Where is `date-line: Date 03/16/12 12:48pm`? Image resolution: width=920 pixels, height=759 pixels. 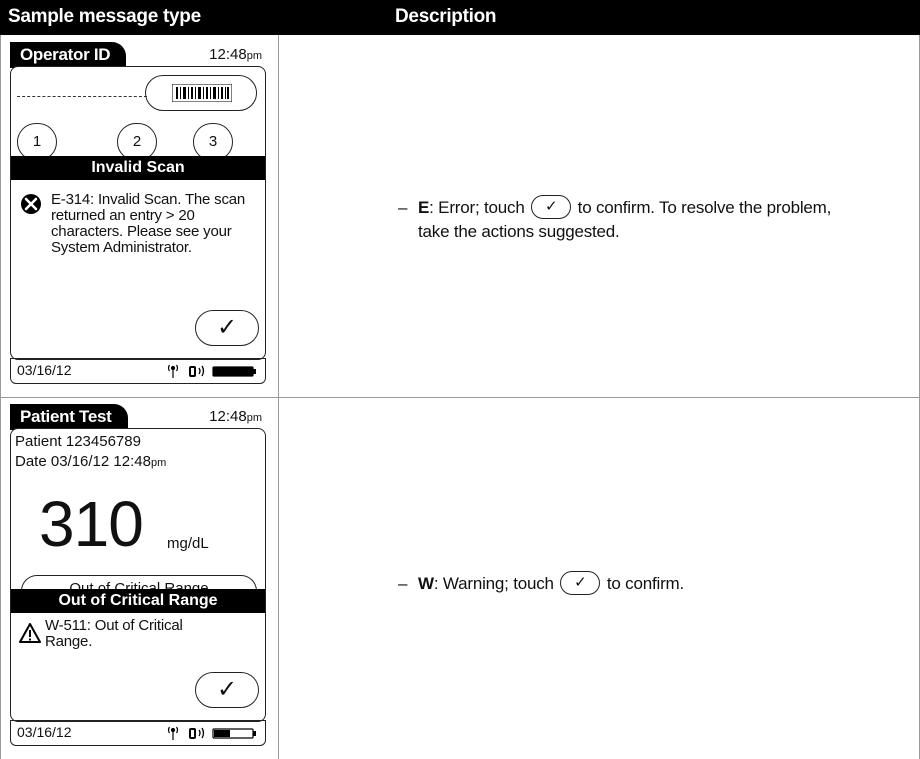 date-line: Date 03/16/12 12:48pm is located at coordinates (91, 461).